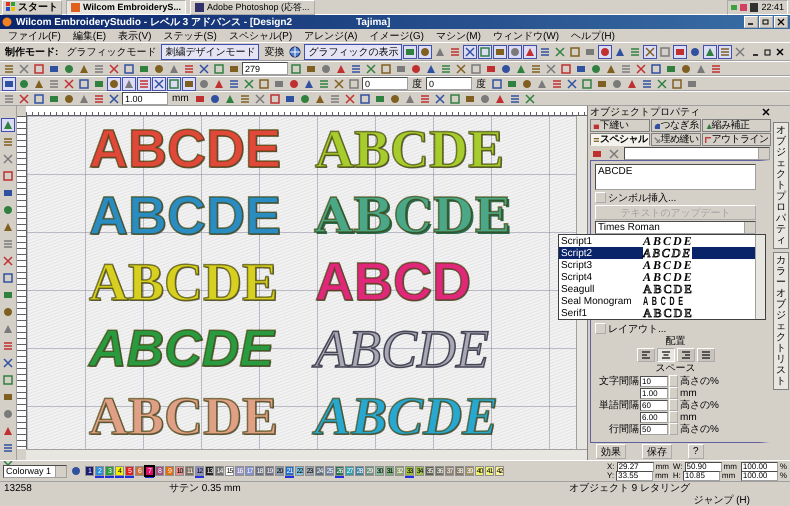  Describe the element at coordinates (154, 22) in the screenshot. I see `window-title: Wilcom EmbroideryStudio - レベル 3 アドバンス - [Design2` at that location.